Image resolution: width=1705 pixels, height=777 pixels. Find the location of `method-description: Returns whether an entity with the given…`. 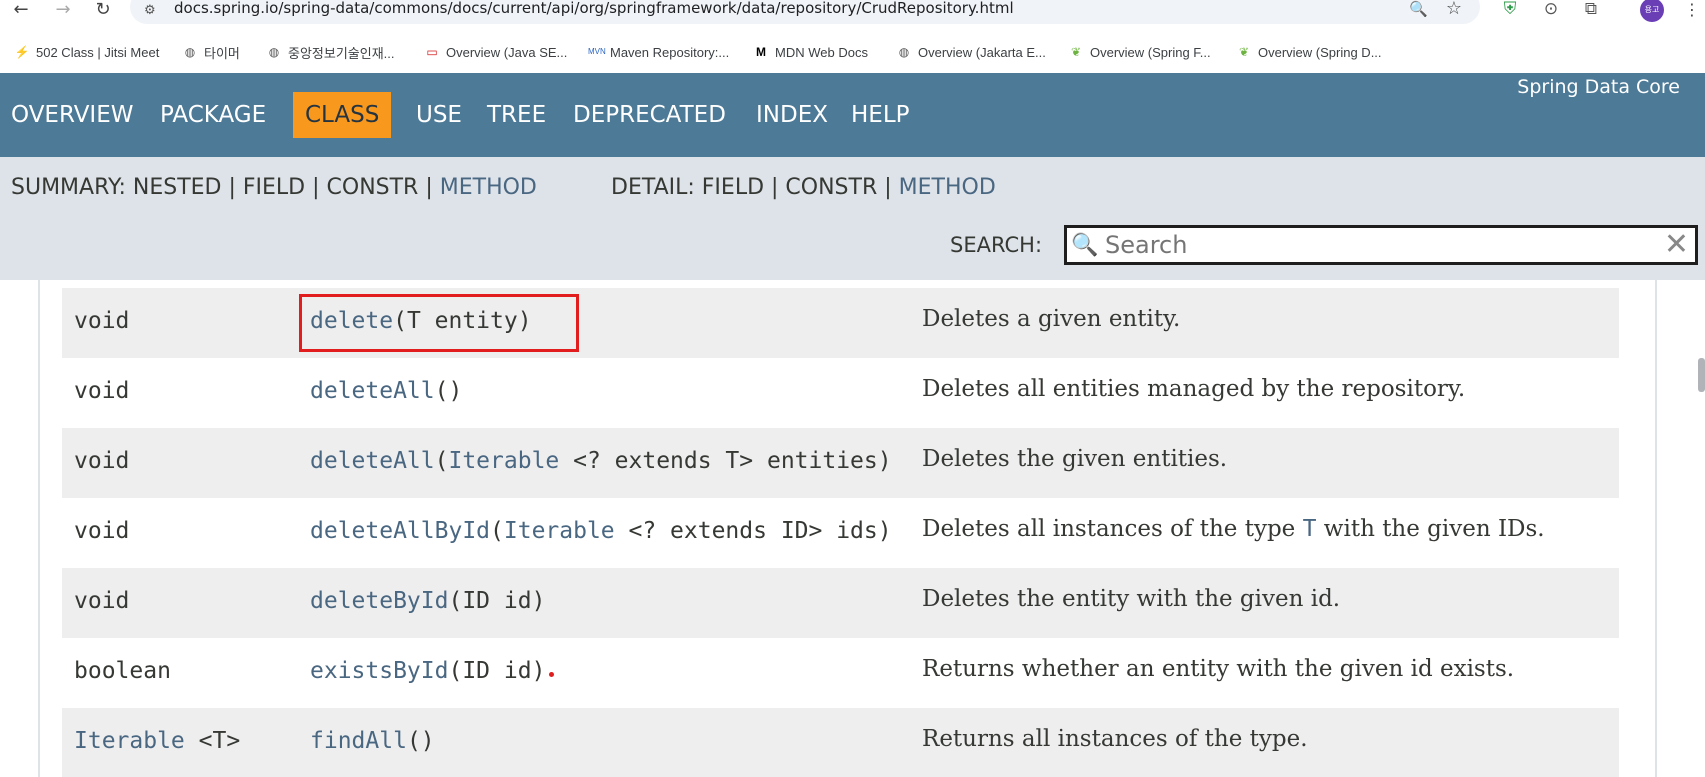

method-description: Returns whether an entity with the given… is located at coordinates (1218, 669).